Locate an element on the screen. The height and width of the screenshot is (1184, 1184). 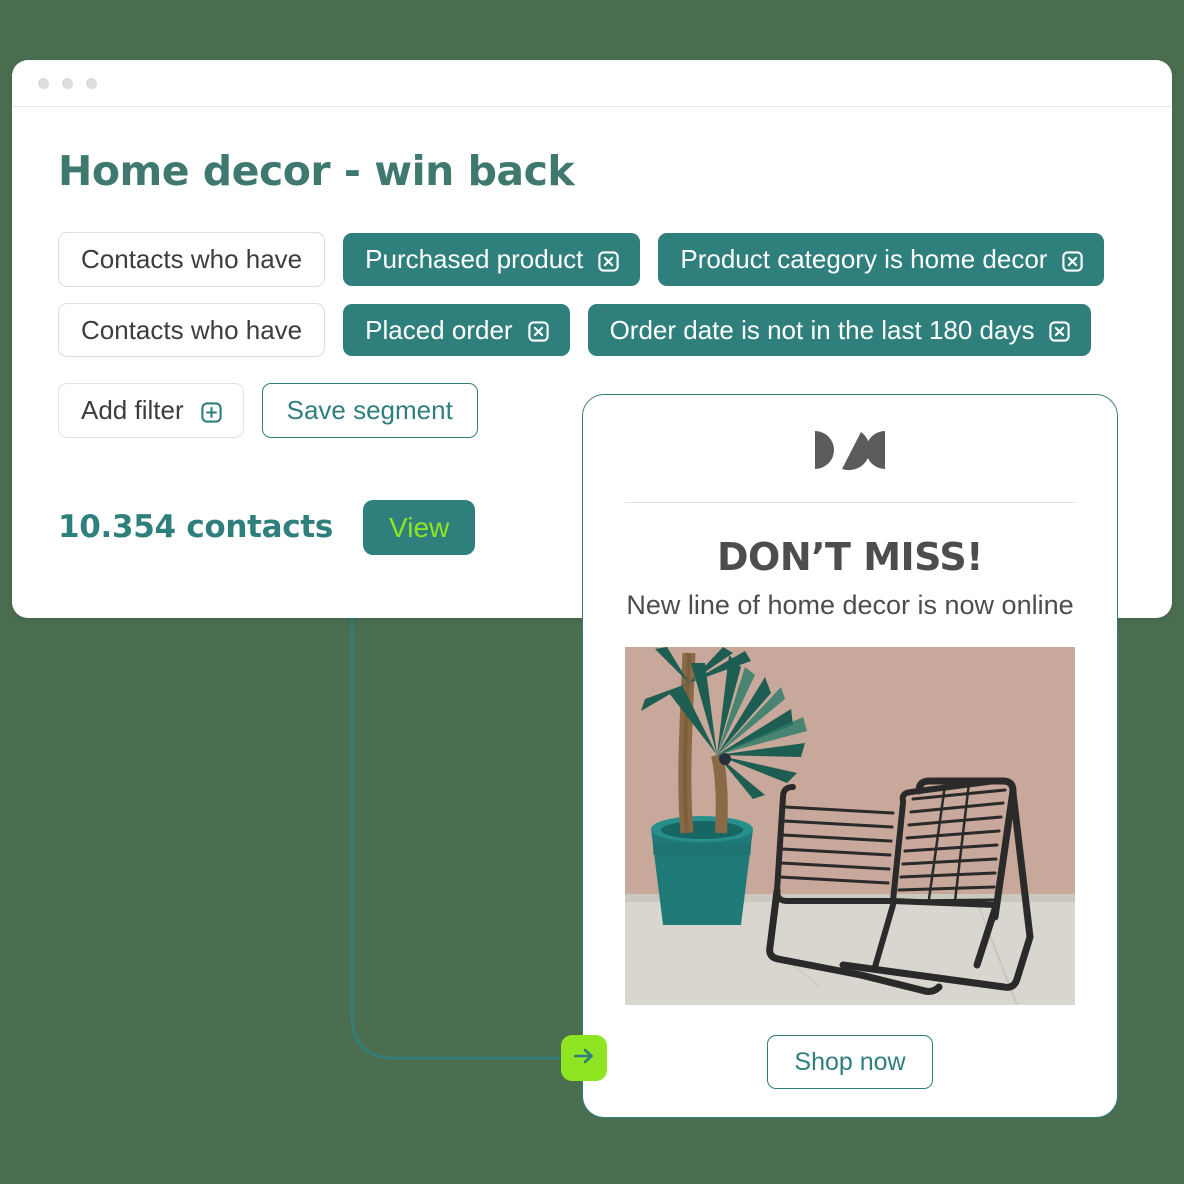
add-filter-label: Add filter is located at coordinates (132, 410).